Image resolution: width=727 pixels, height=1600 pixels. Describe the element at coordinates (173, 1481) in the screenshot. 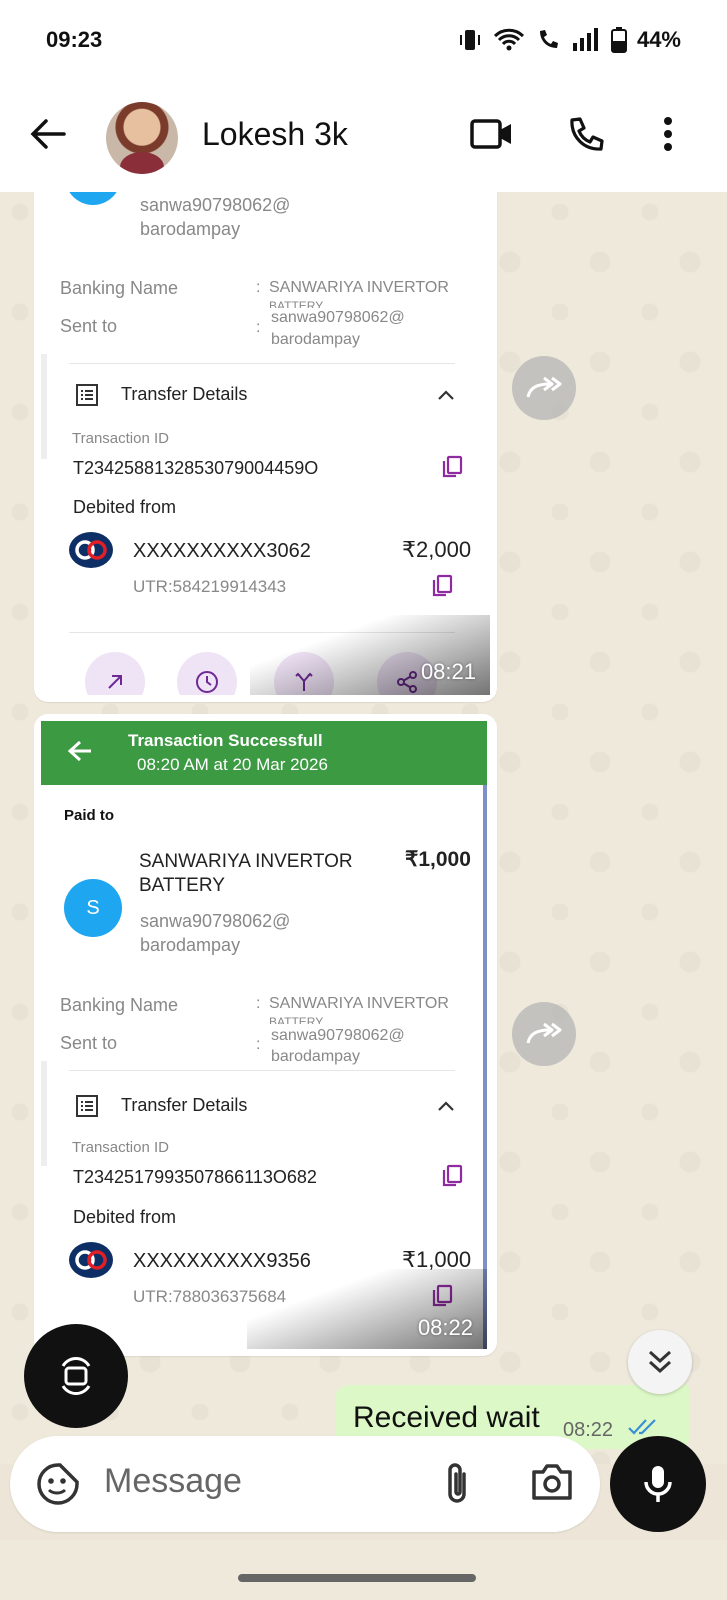

I see `message-input: Message` at that location.